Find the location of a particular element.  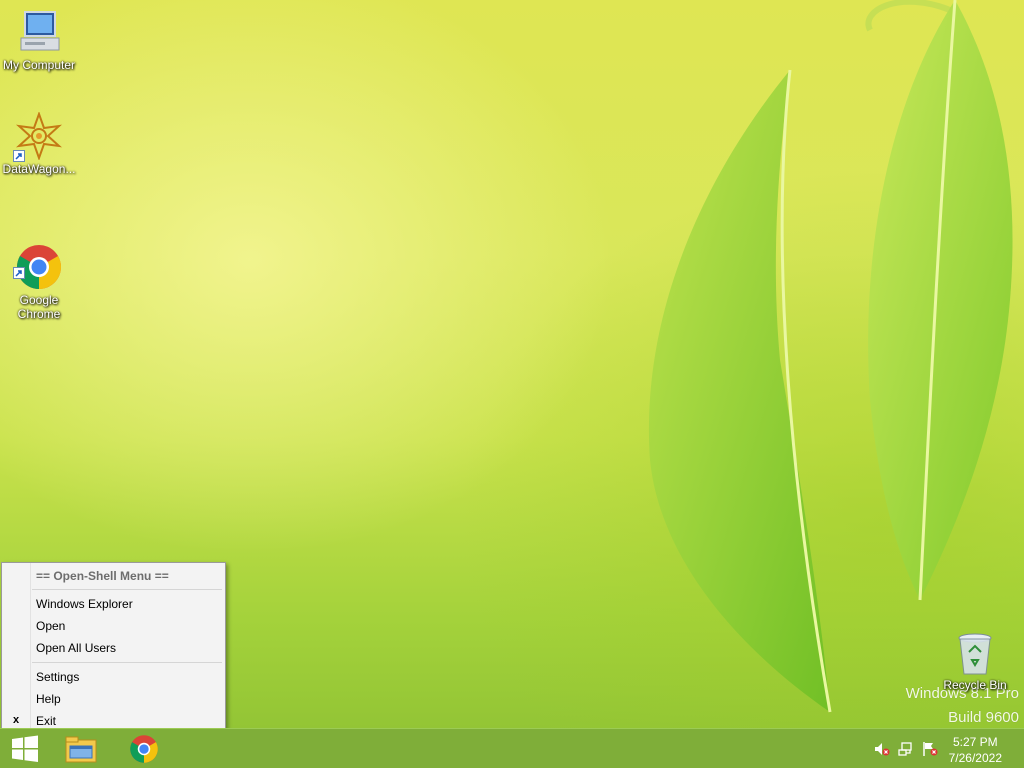

desktop-icon-my-computer: My Computer is located at coordinates (39, 40).